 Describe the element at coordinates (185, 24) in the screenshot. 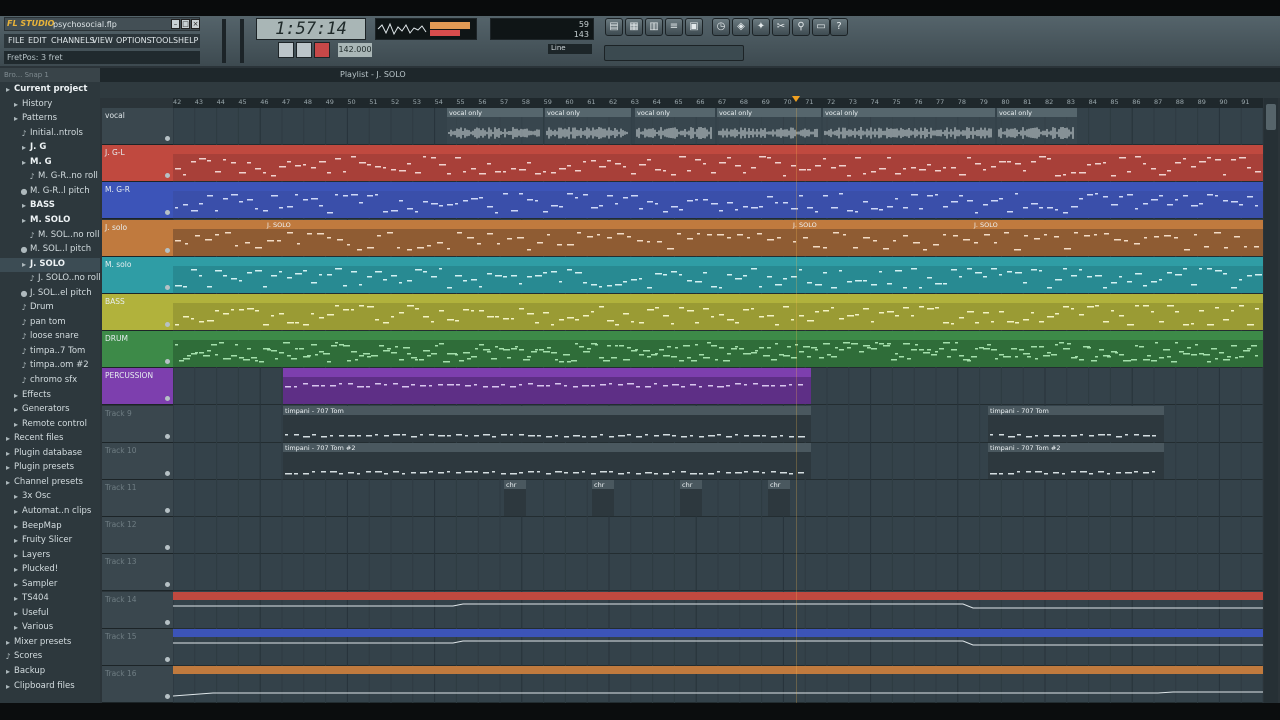

I see `maximize-button: □` at that location.